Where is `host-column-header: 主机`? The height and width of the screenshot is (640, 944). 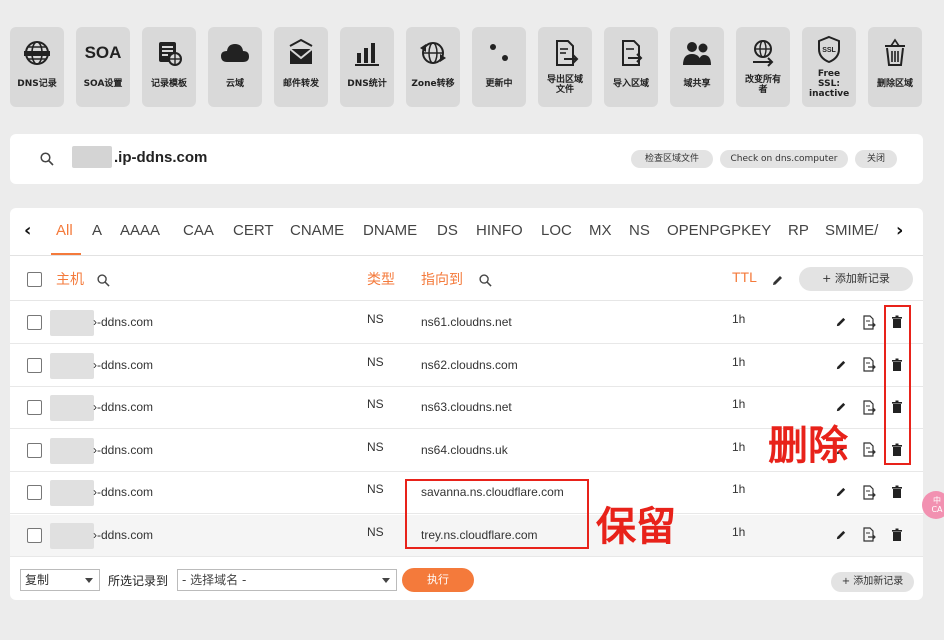
host-column-header: 主机 is located at coordinates (70, 279).